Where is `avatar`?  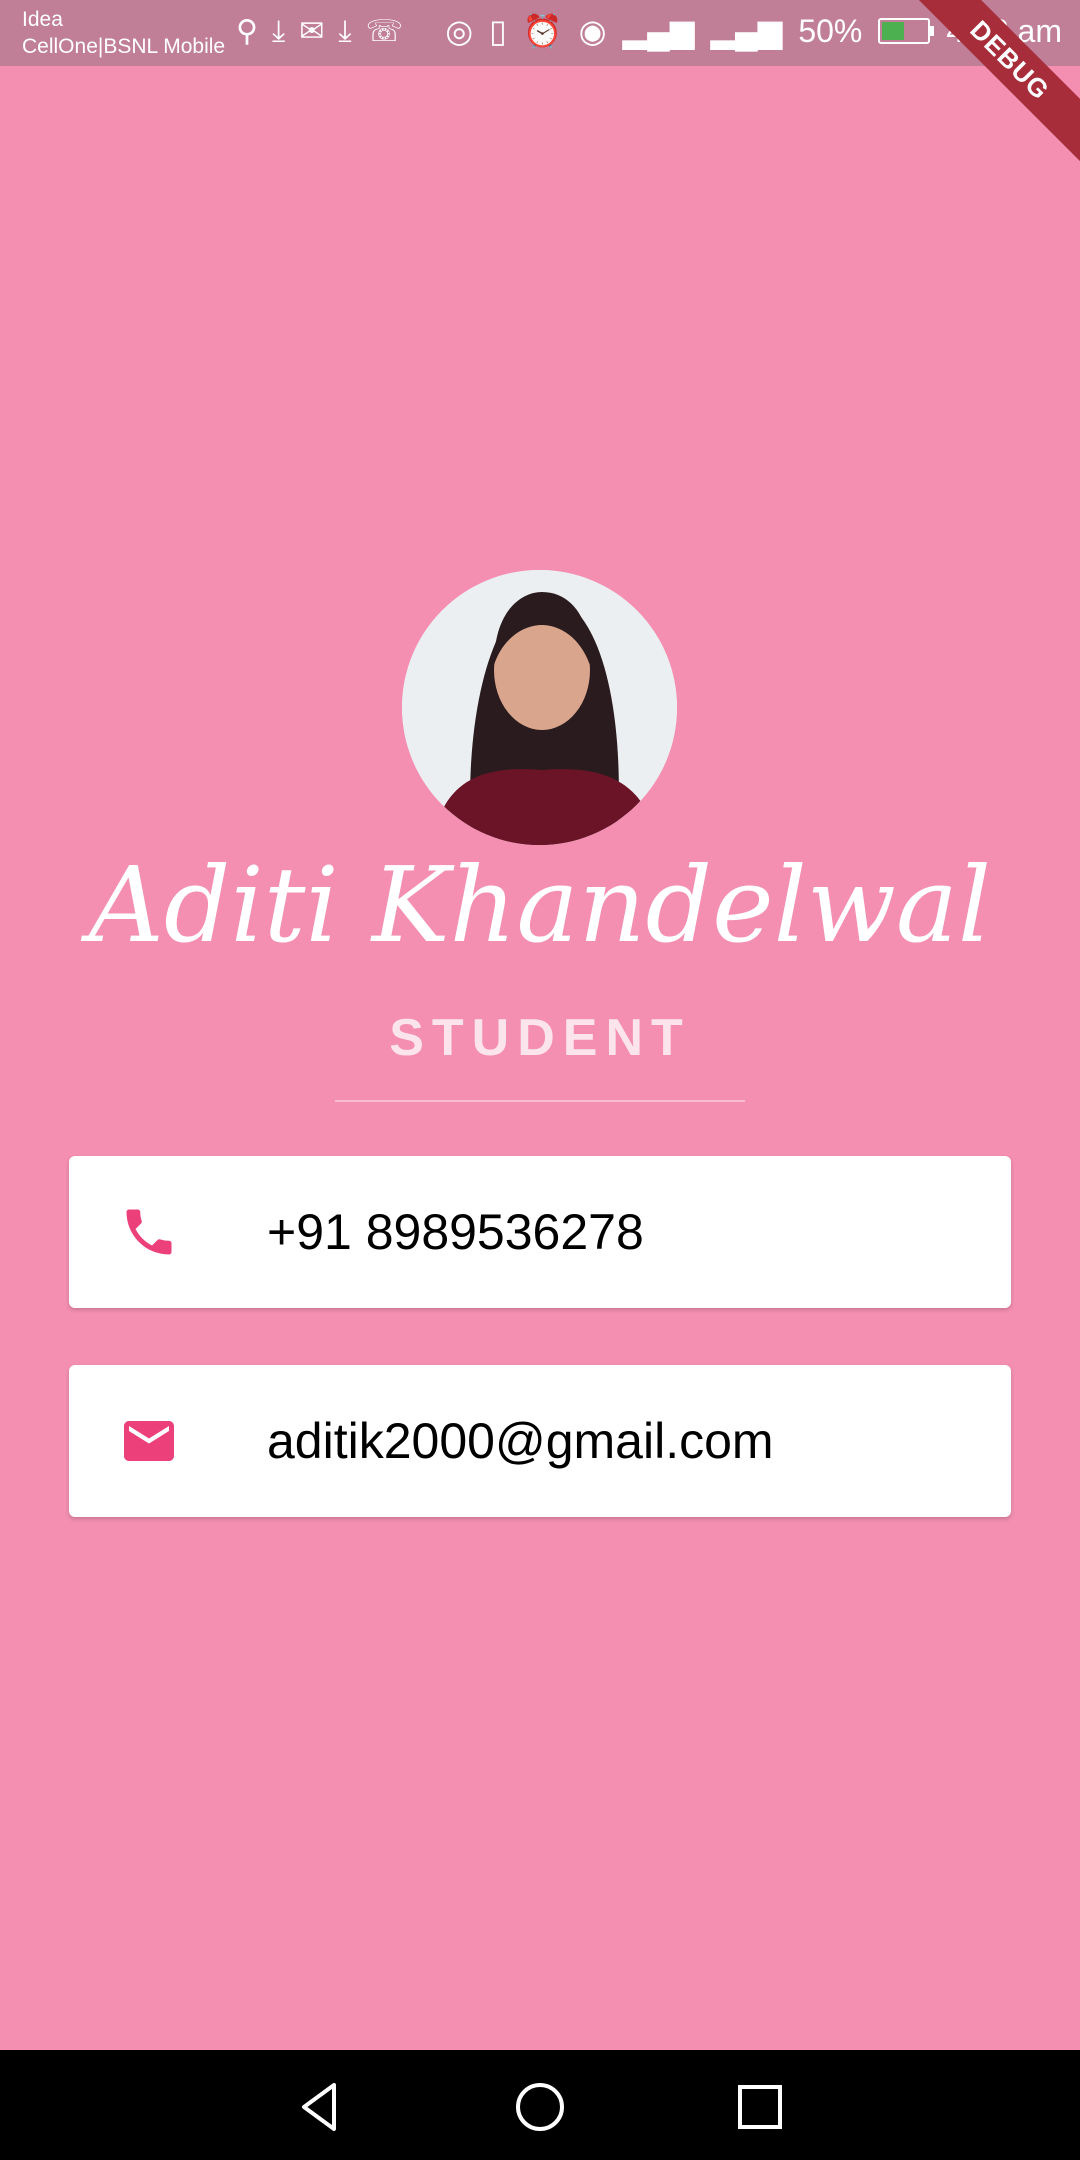 avatar is located at coordinates (539, 707).